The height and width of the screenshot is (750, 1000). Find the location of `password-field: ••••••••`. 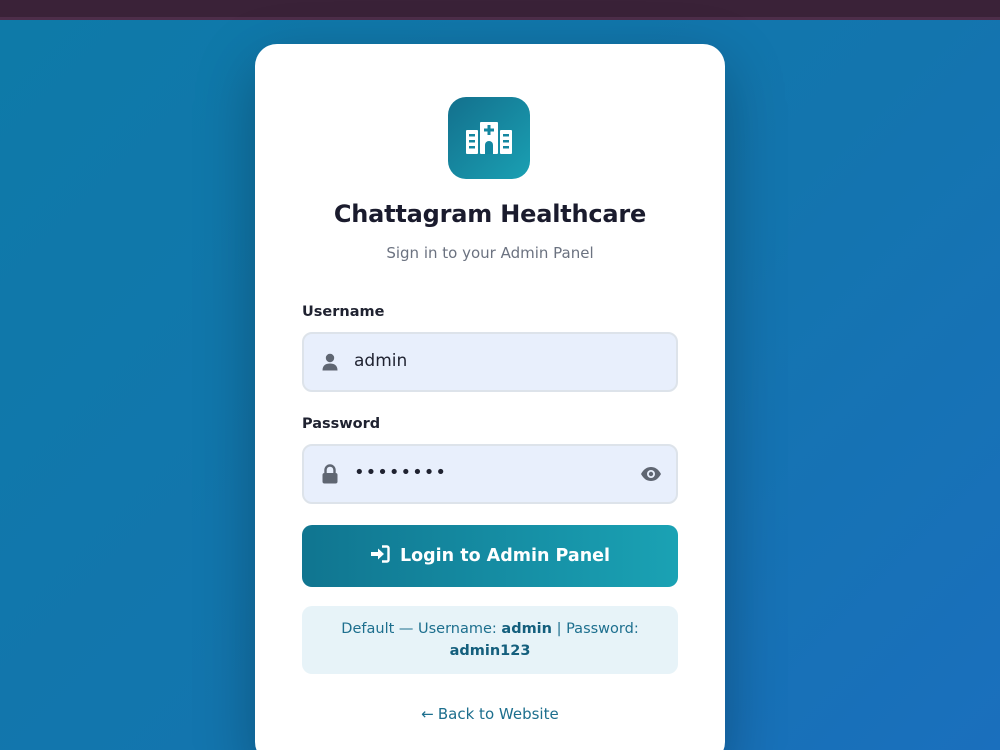

password-field: •••••••• is located at coordinates (490, 474).